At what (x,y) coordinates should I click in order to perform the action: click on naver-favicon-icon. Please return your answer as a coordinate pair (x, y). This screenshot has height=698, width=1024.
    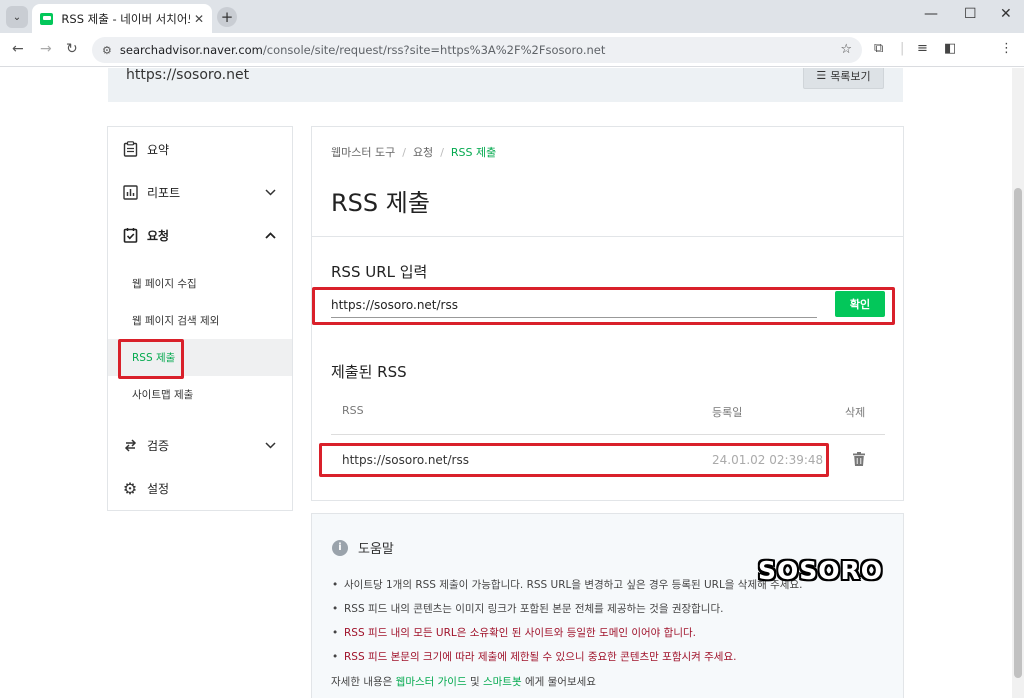
    Looking at the image, I should click on (47, 18).